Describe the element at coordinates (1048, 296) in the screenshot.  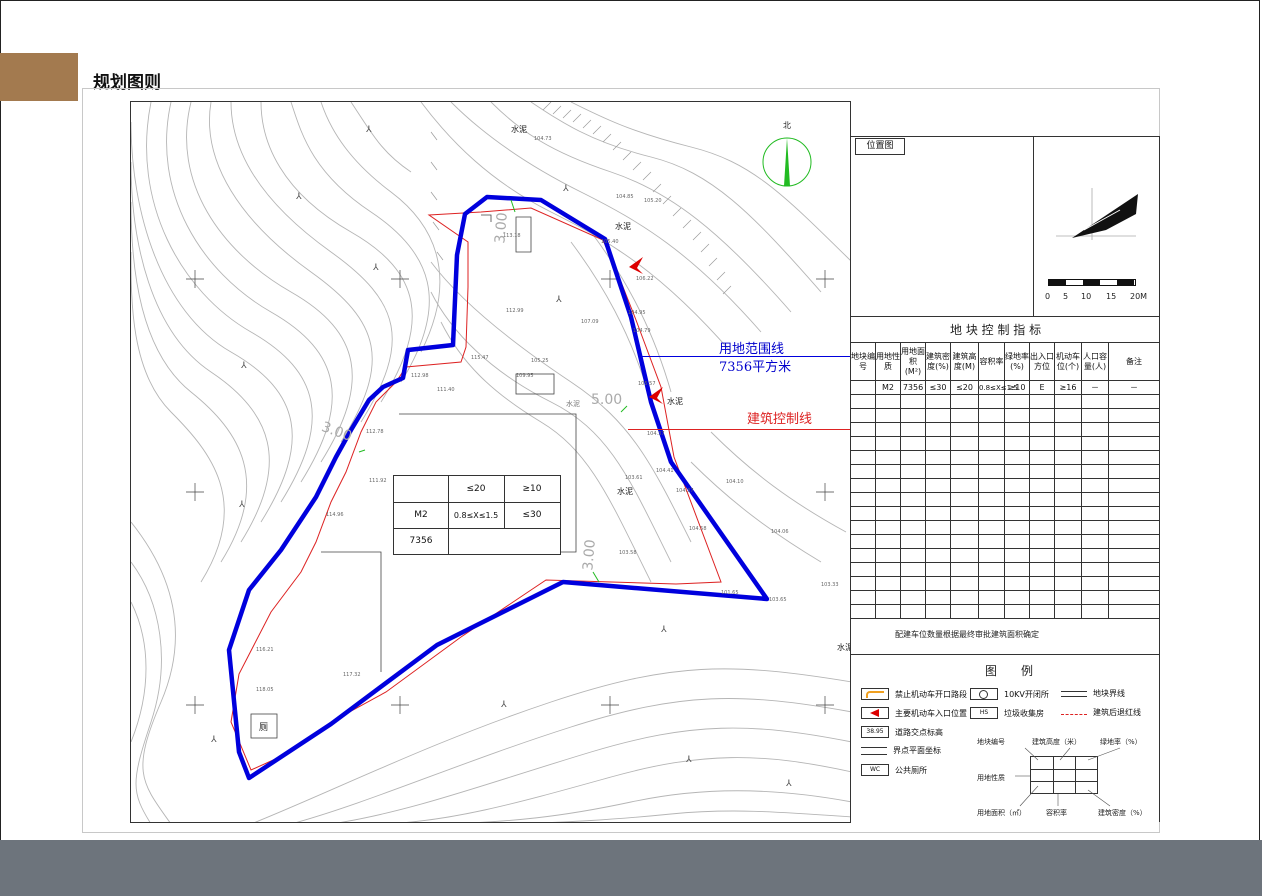
I see `scale-tick: 0` at that location.